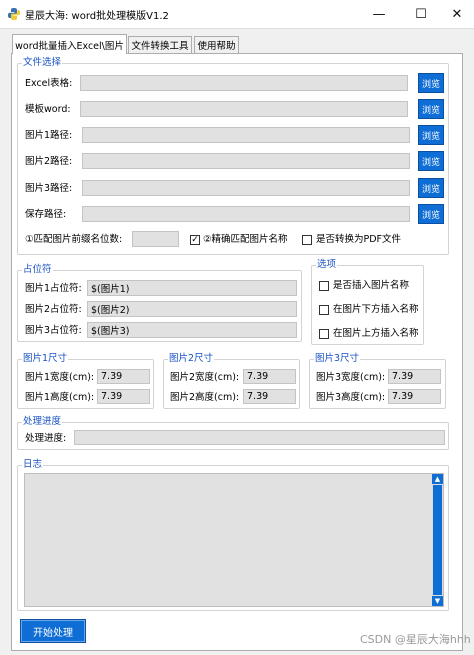 The image size is (474, 655). Describe the element at coordinates (160, 44) in the screenshot. I see `tab-file-convert: 文件转换工具` at that location.